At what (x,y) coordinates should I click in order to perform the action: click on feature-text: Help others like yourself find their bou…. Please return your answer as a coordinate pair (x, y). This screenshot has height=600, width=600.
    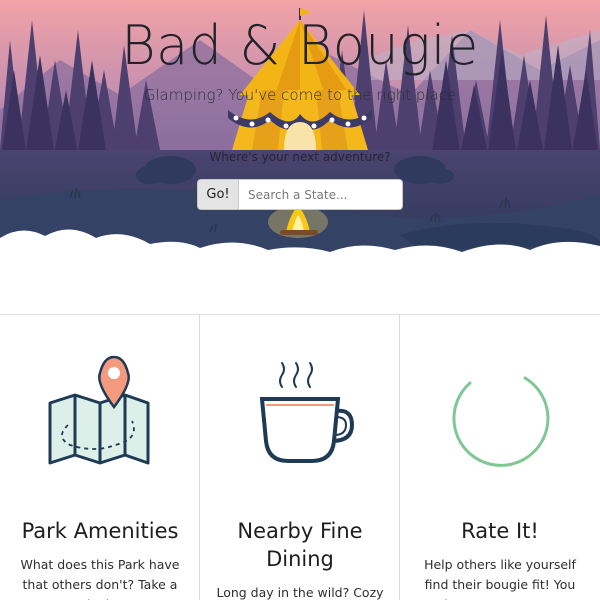
    Looking at the image, I should click on (500, 578).